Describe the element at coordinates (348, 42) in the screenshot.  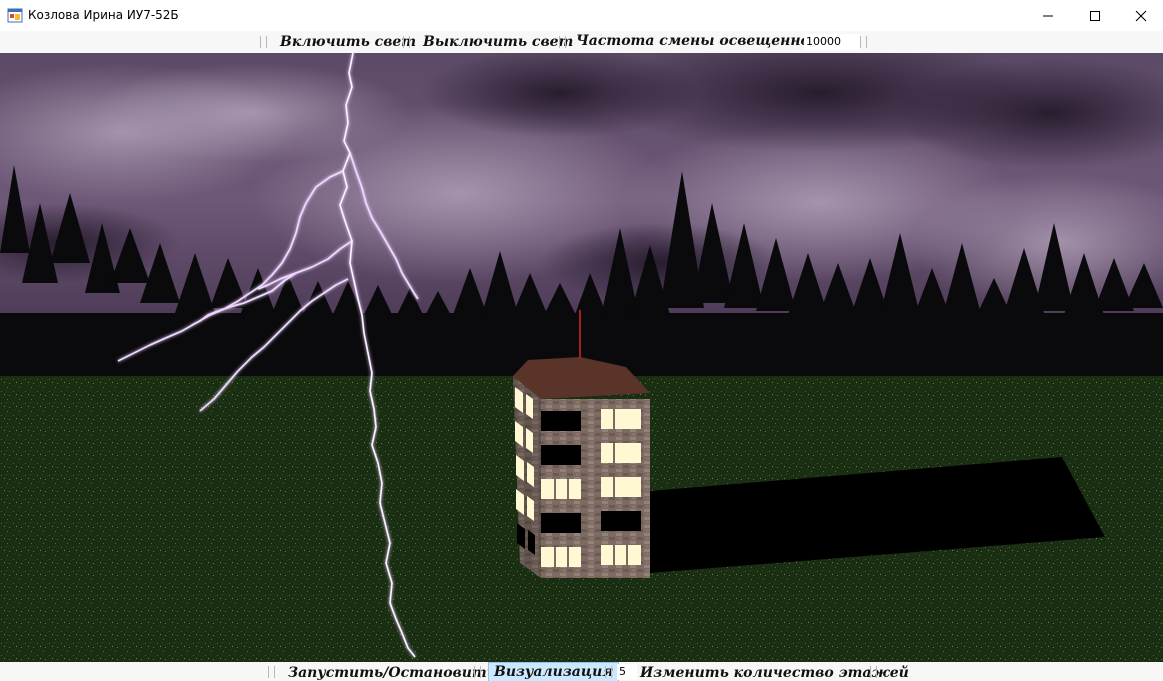
I see `light-on-button: Включить свет` at that location.